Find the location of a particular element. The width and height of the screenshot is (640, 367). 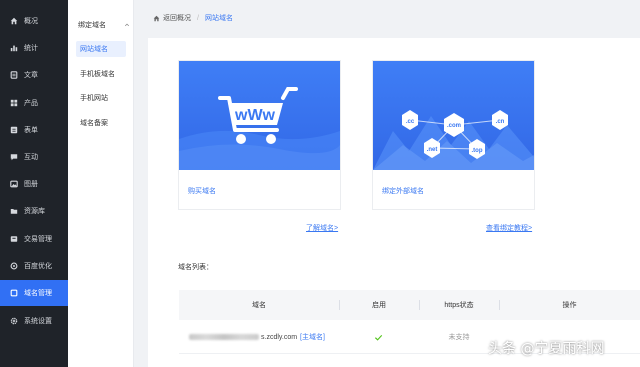

nav-item-gallery: 图册 is located at coordinates (34, 184).